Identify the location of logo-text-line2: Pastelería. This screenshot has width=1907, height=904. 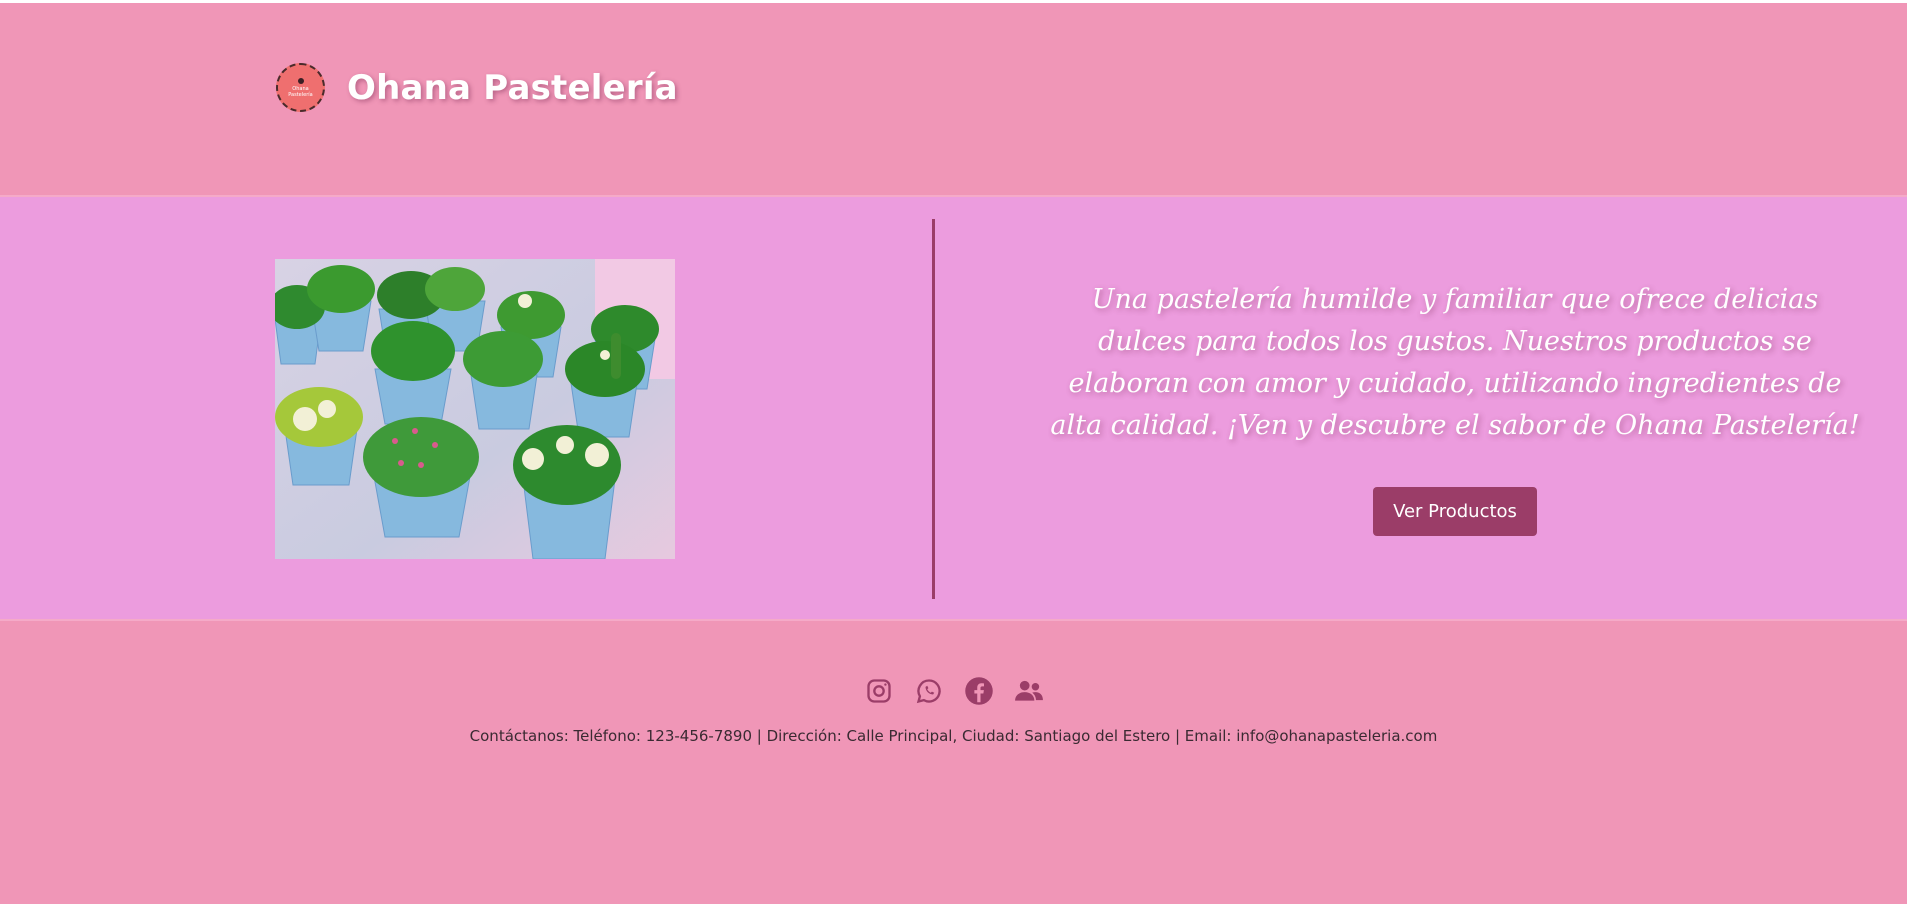
(300, 94).